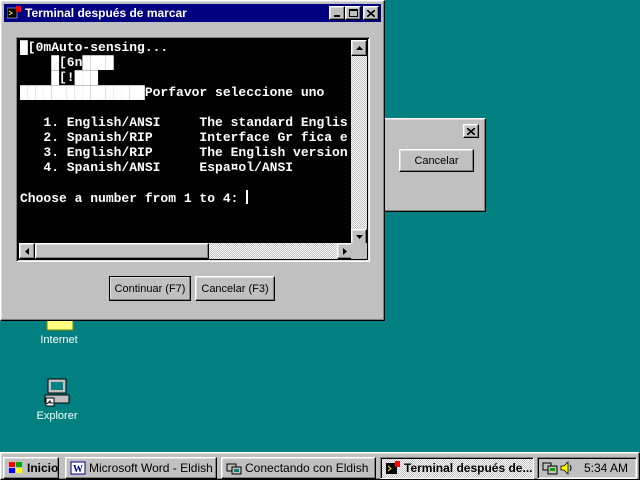  Describe the element at coordinates (157, 167) in the screenshot. I see `terminal-line: 4. Spanish/ANSI Espa¤ol/ANSI` at that location.